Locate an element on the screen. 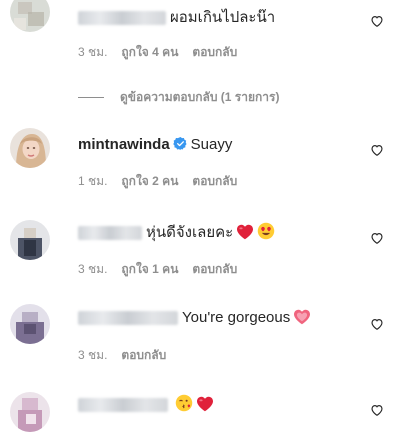 Image resolution: width=410 pixels, height=448 pixels. comment-meta: 3 ชม. ถูกใจ 4 คน ตอบกลับ is located at coordinates (164, 52).